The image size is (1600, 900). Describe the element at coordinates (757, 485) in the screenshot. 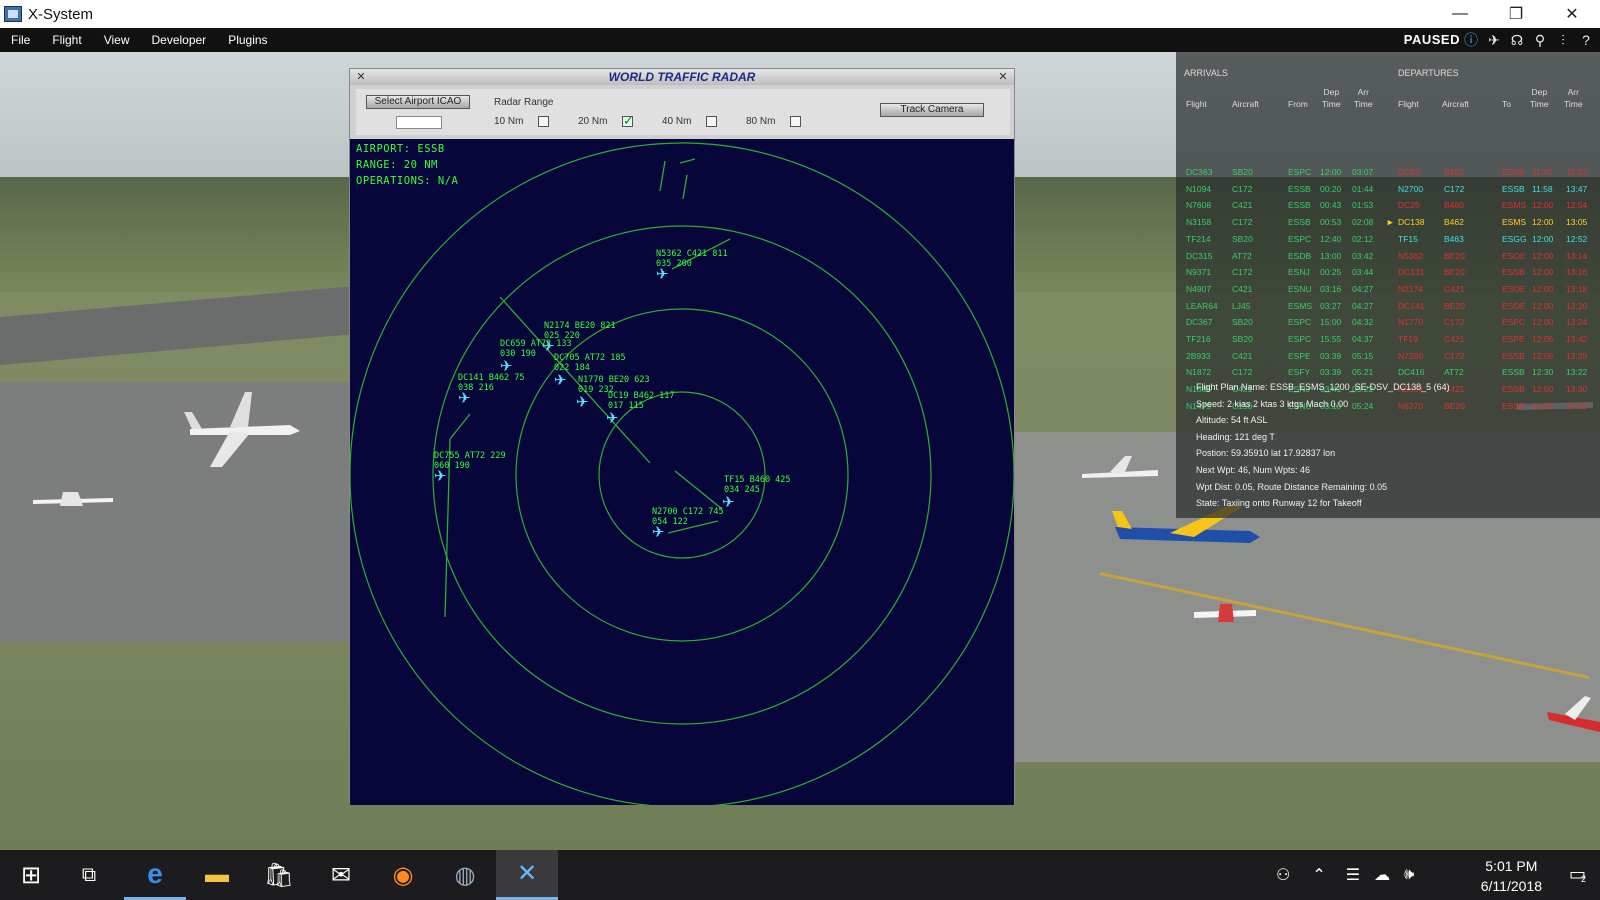

I see `target-tag: TF15 B460 425 034 245` at that location.